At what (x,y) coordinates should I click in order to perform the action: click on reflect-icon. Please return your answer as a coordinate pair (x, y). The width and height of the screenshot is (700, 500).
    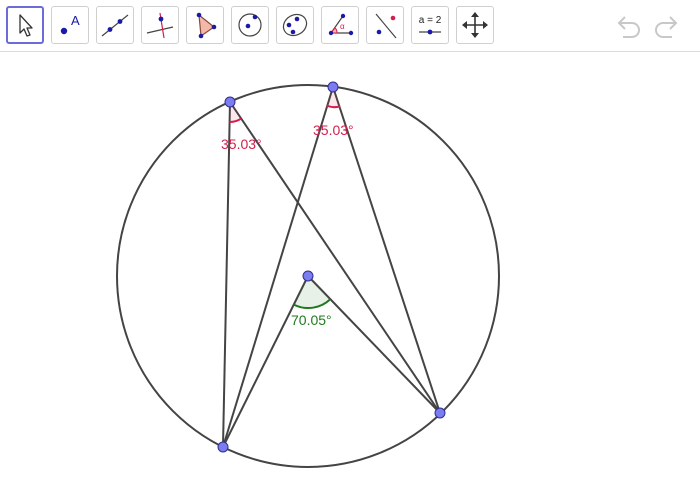
    Looking at the image, I should click on (386, 26).